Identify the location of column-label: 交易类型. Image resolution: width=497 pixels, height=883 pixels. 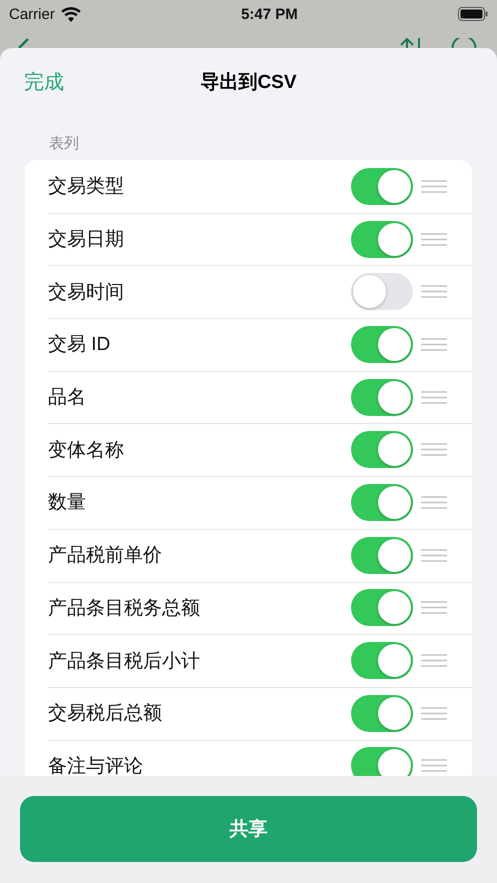
(86, 187).